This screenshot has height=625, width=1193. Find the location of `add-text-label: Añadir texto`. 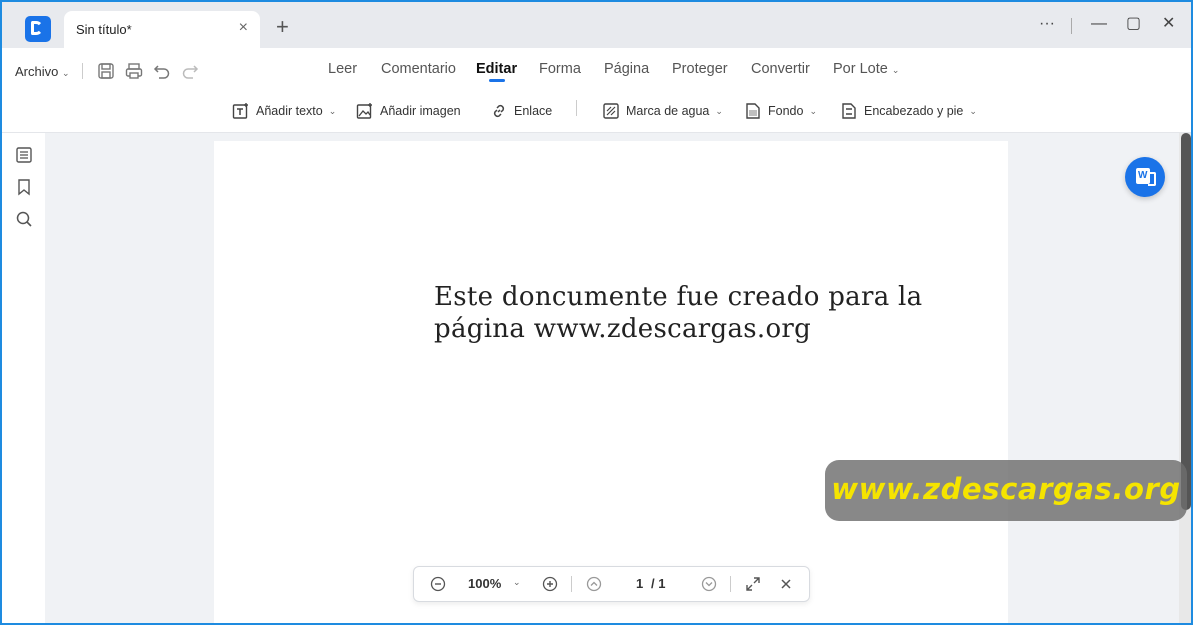

add-text-label: Añadir texto is located at coordinates (289, 111).